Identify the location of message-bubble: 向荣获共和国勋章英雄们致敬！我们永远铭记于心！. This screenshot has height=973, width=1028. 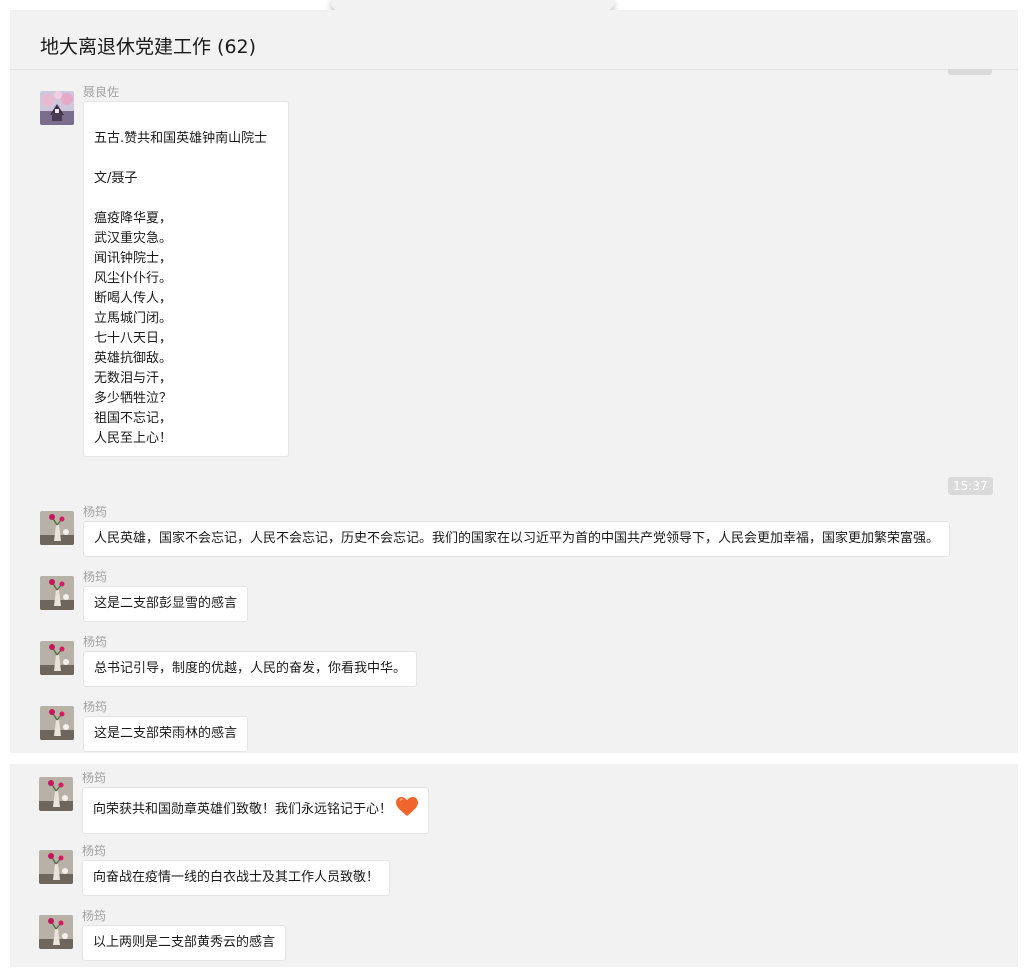
(256, 810).